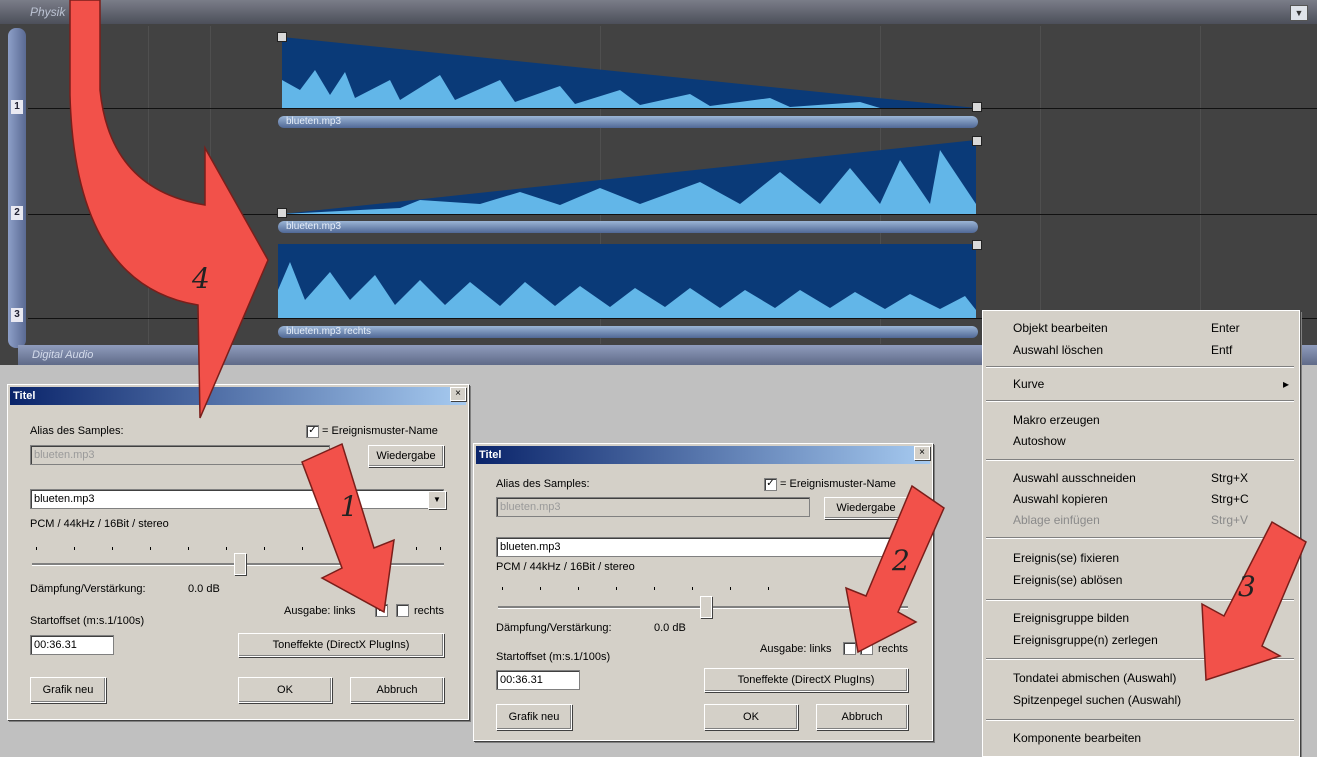  I want to click on arrow-1-icon, so click(348, 528).